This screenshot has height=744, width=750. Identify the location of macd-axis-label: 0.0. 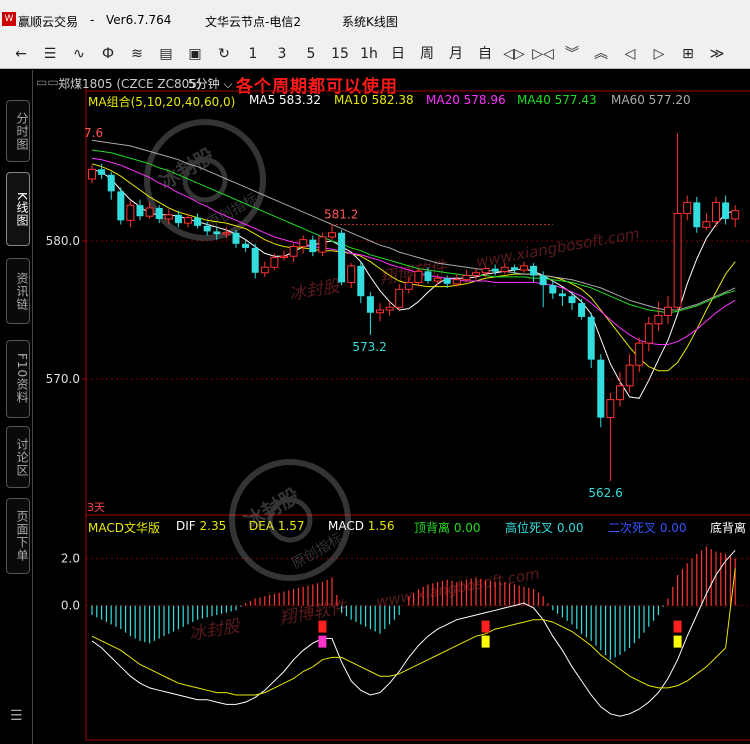
(70, 606).